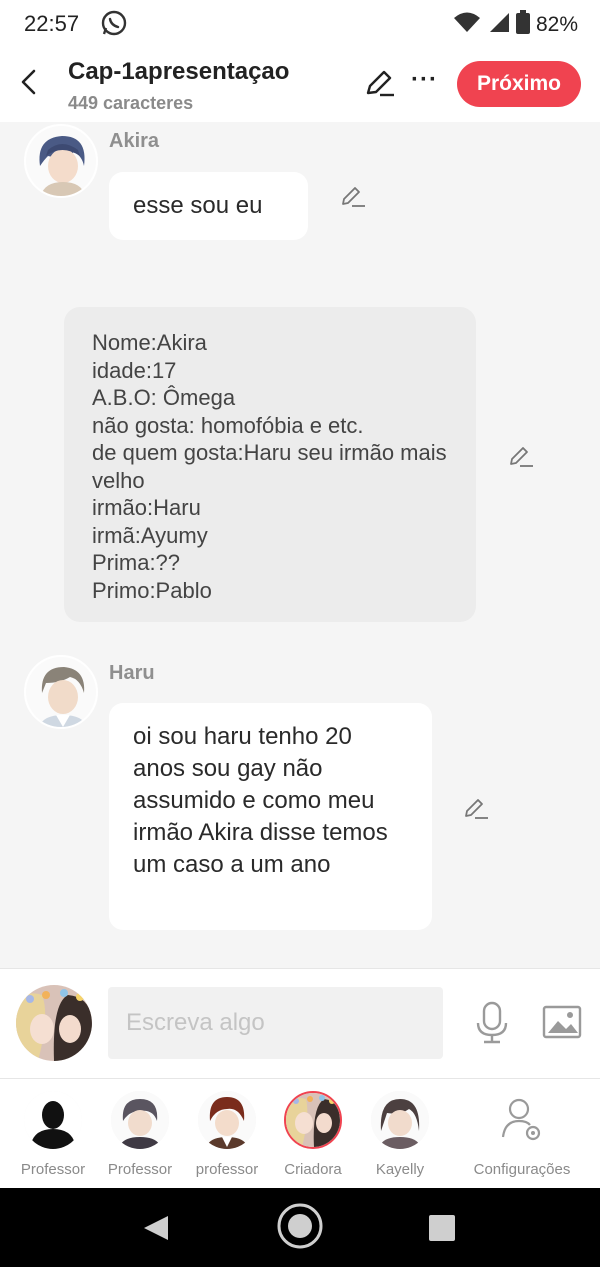 This screenshot has height=1267, width=600. I want to click on nav-home-icon, so click(300, 1228).